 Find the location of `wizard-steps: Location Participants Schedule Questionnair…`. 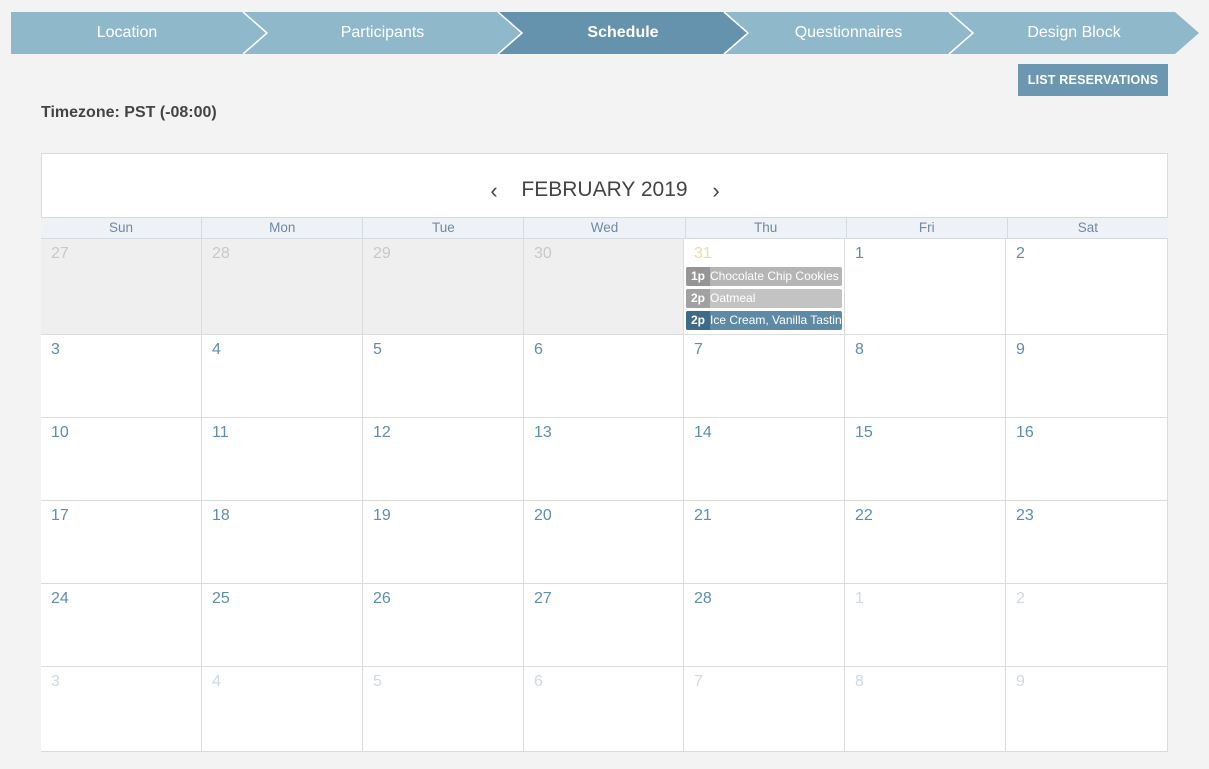

wizard-steps: Location Participants Schedule Questionnair… is located at coordinates (605, 33).